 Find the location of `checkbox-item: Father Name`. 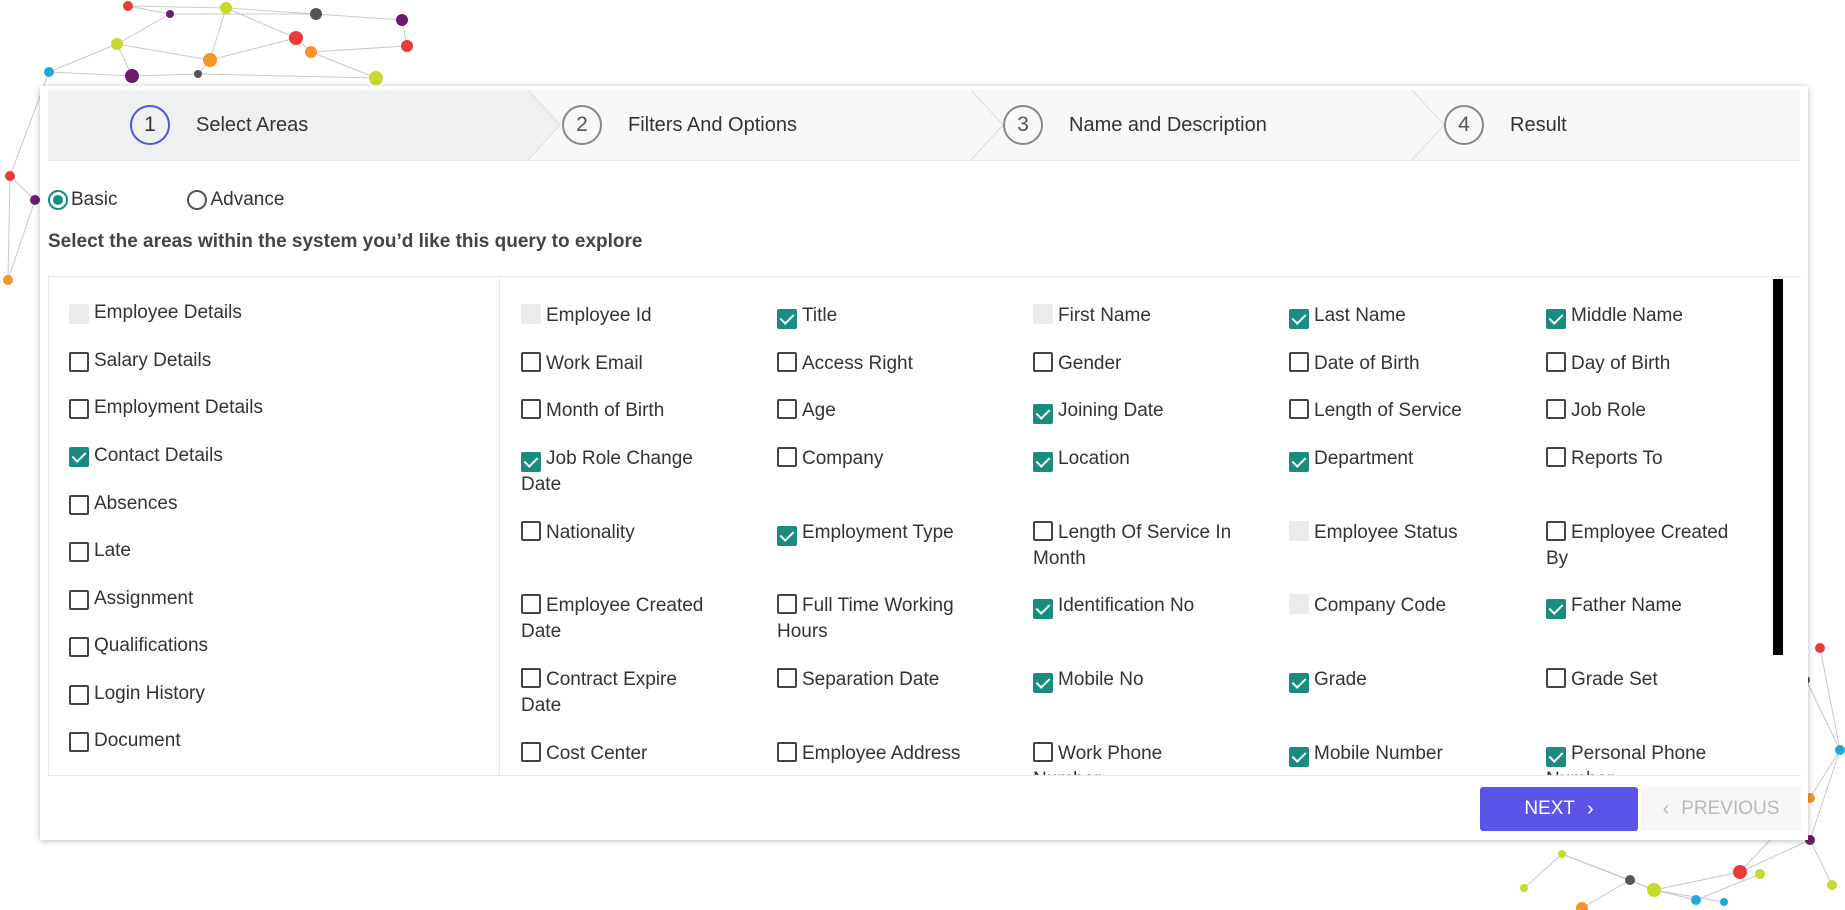

checkbox-item: Father Name is located at coordinates (1646, 606).